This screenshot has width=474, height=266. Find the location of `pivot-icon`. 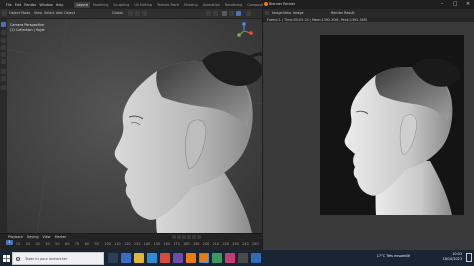

pivot-icon is located at coordinates (130, 13).